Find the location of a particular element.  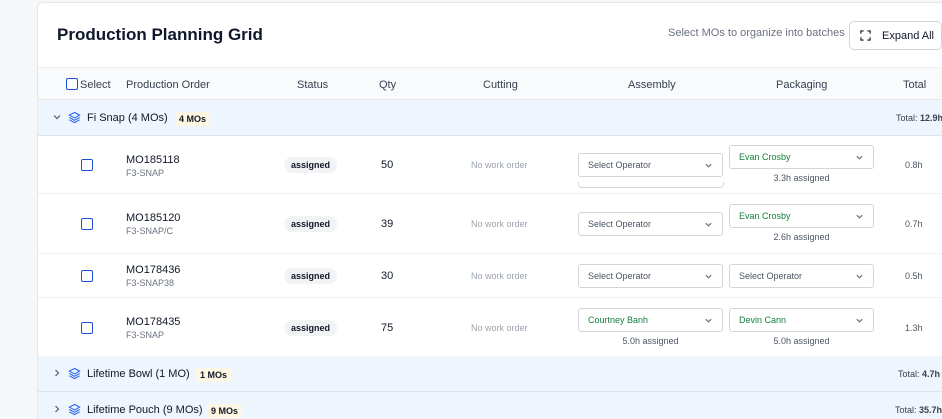

header-packaging: Packaging is located at coordinates (802, 85).